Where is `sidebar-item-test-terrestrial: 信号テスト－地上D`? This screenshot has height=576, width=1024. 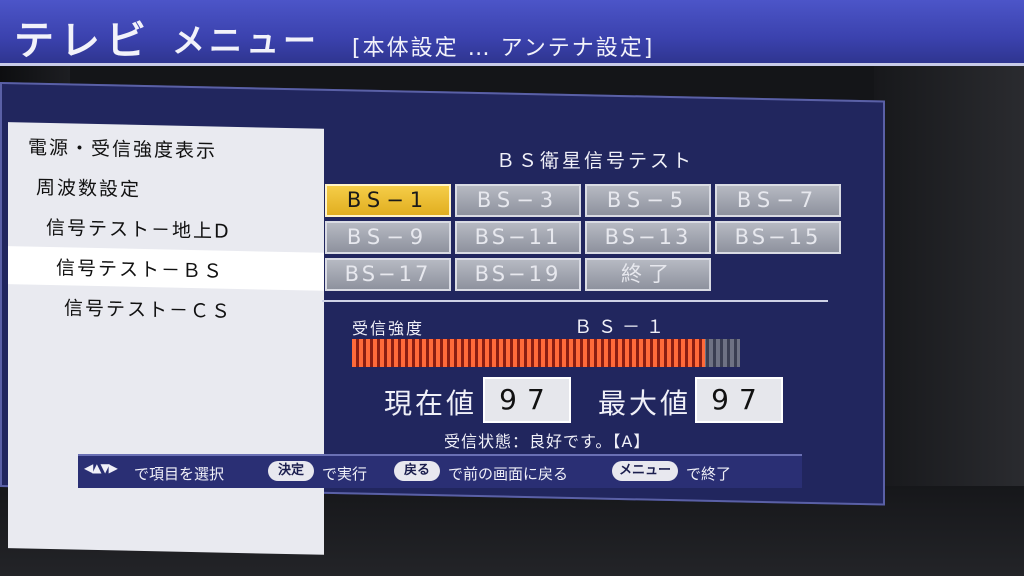
sidebar-item-test-terrestrial: 信号テスト－地上D is located at coordinates (166, 228).